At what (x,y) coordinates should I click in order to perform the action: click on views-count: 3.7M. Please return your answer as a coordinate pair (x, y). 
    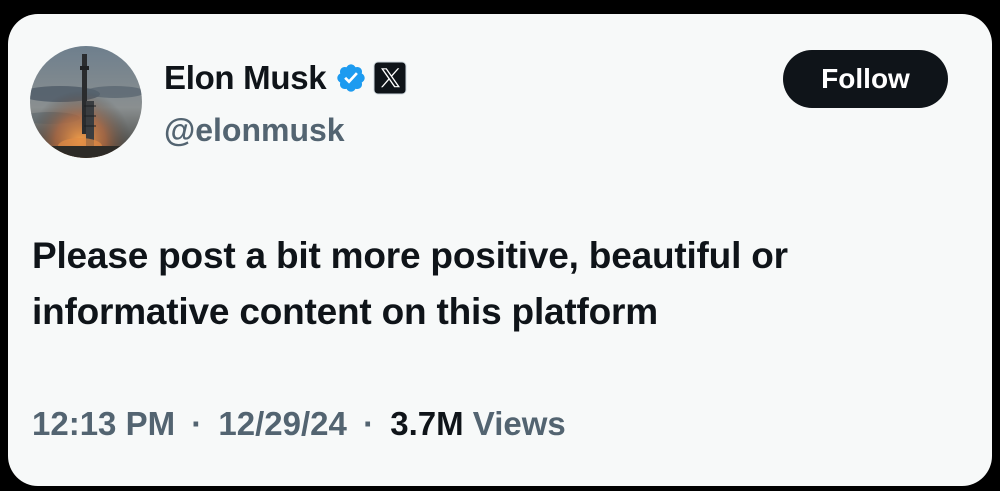
    Looking at the image, I should click on (427, 423).